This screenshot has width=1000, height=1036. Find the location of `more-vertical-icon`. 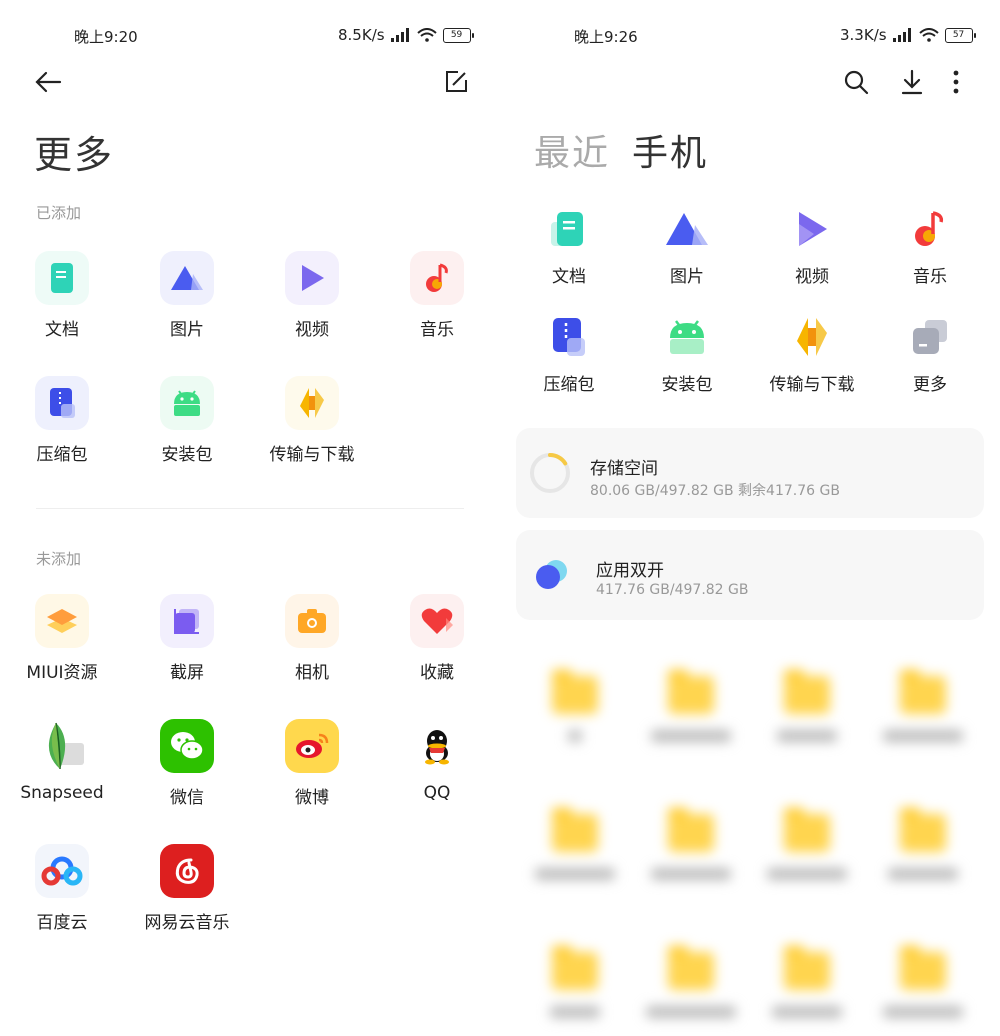

more-vertical-icon is located at coordinates (956, 82).